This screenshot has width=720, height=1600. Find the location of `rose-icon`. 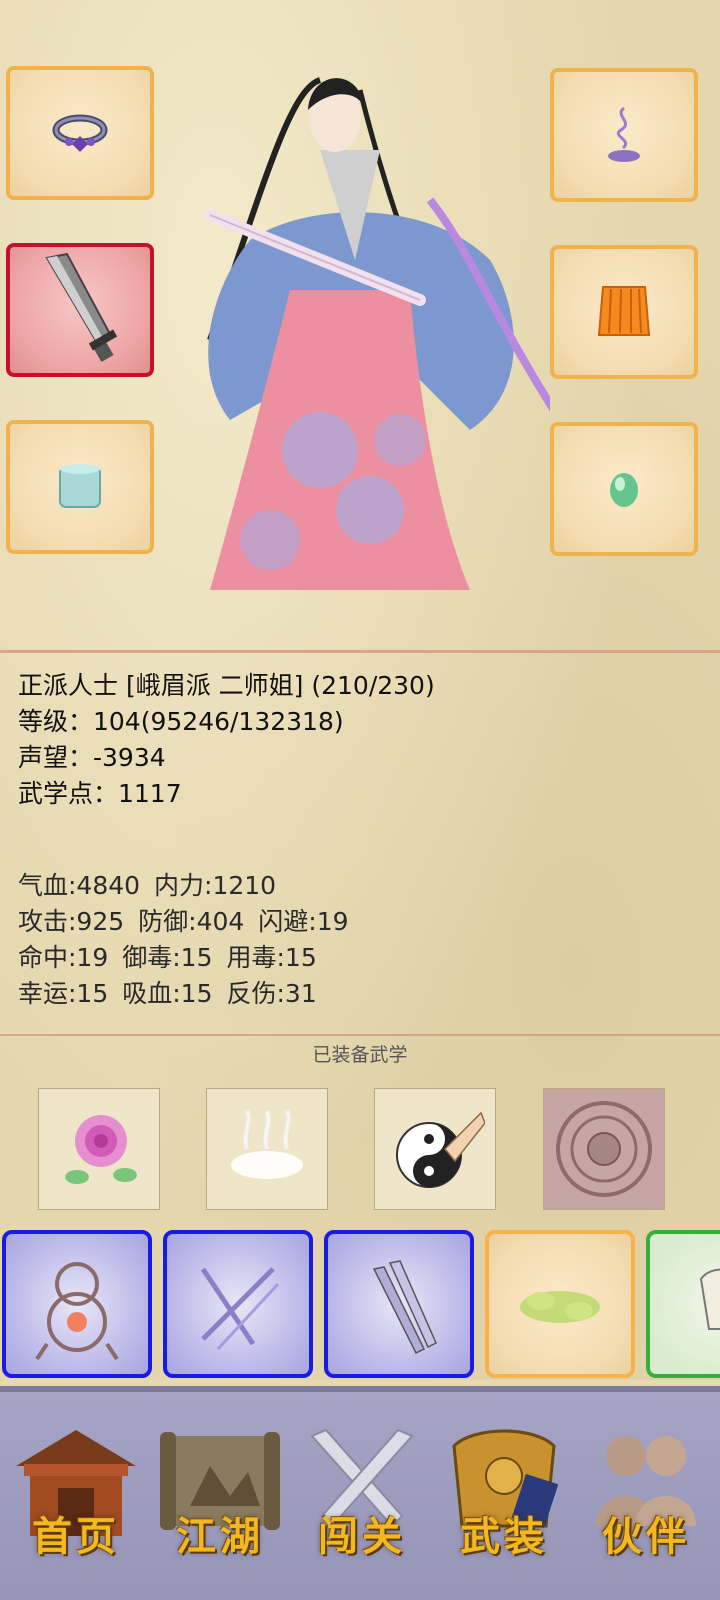

rose-icon is located at coordinates (101, 1149).